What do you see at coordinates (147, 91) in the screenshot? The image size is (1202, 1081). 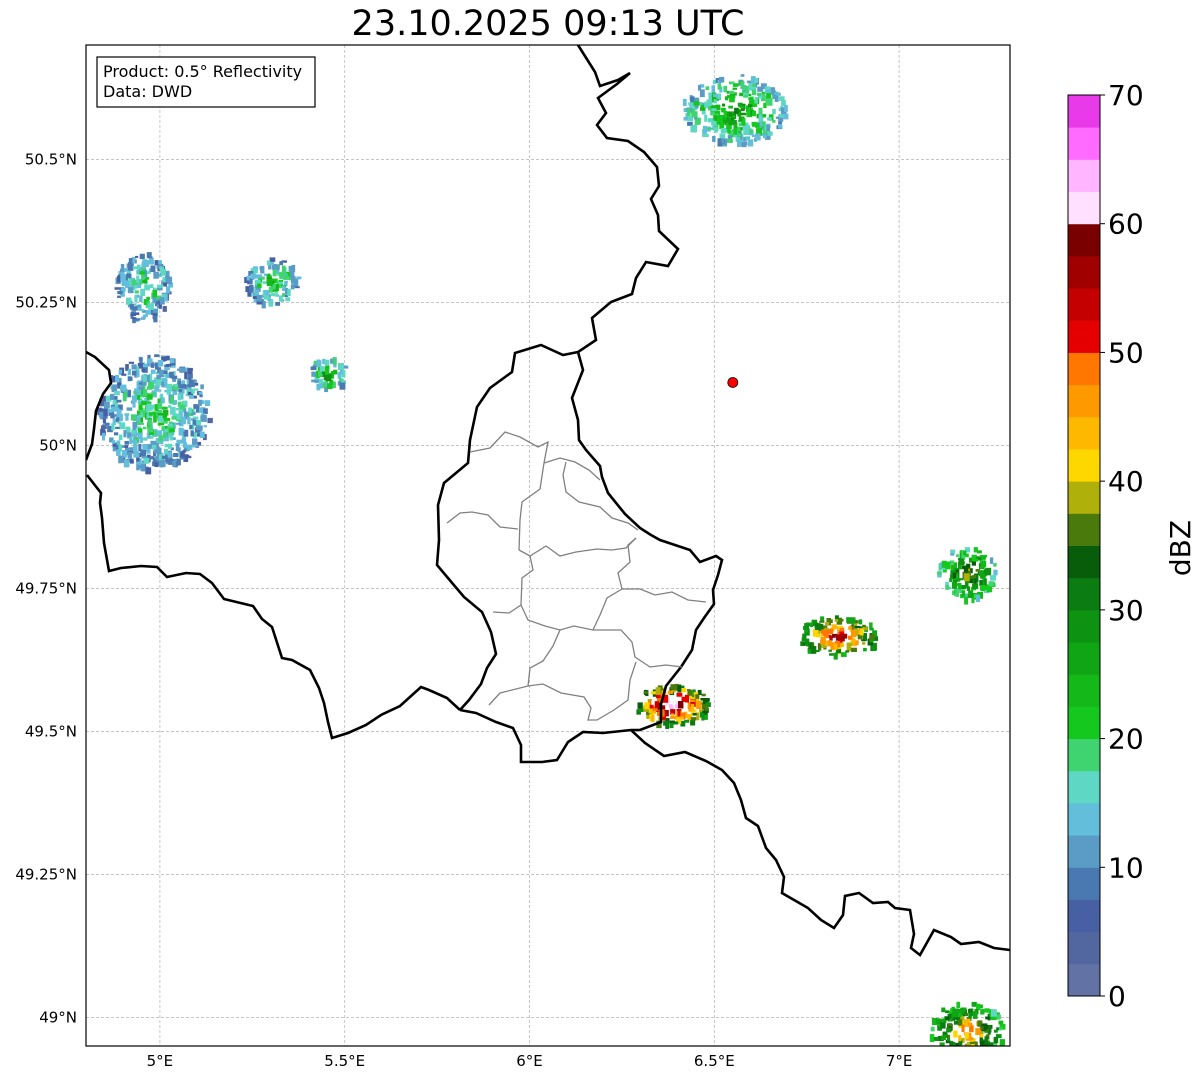 I see `info-data-source: Data: DWD` at bounding box center [147, 91].